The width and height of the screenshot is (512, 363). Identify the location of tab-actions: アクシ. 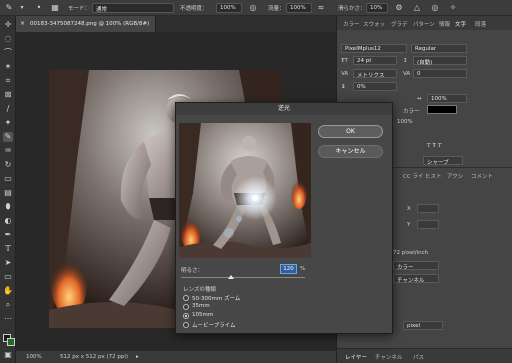
(455, 176).